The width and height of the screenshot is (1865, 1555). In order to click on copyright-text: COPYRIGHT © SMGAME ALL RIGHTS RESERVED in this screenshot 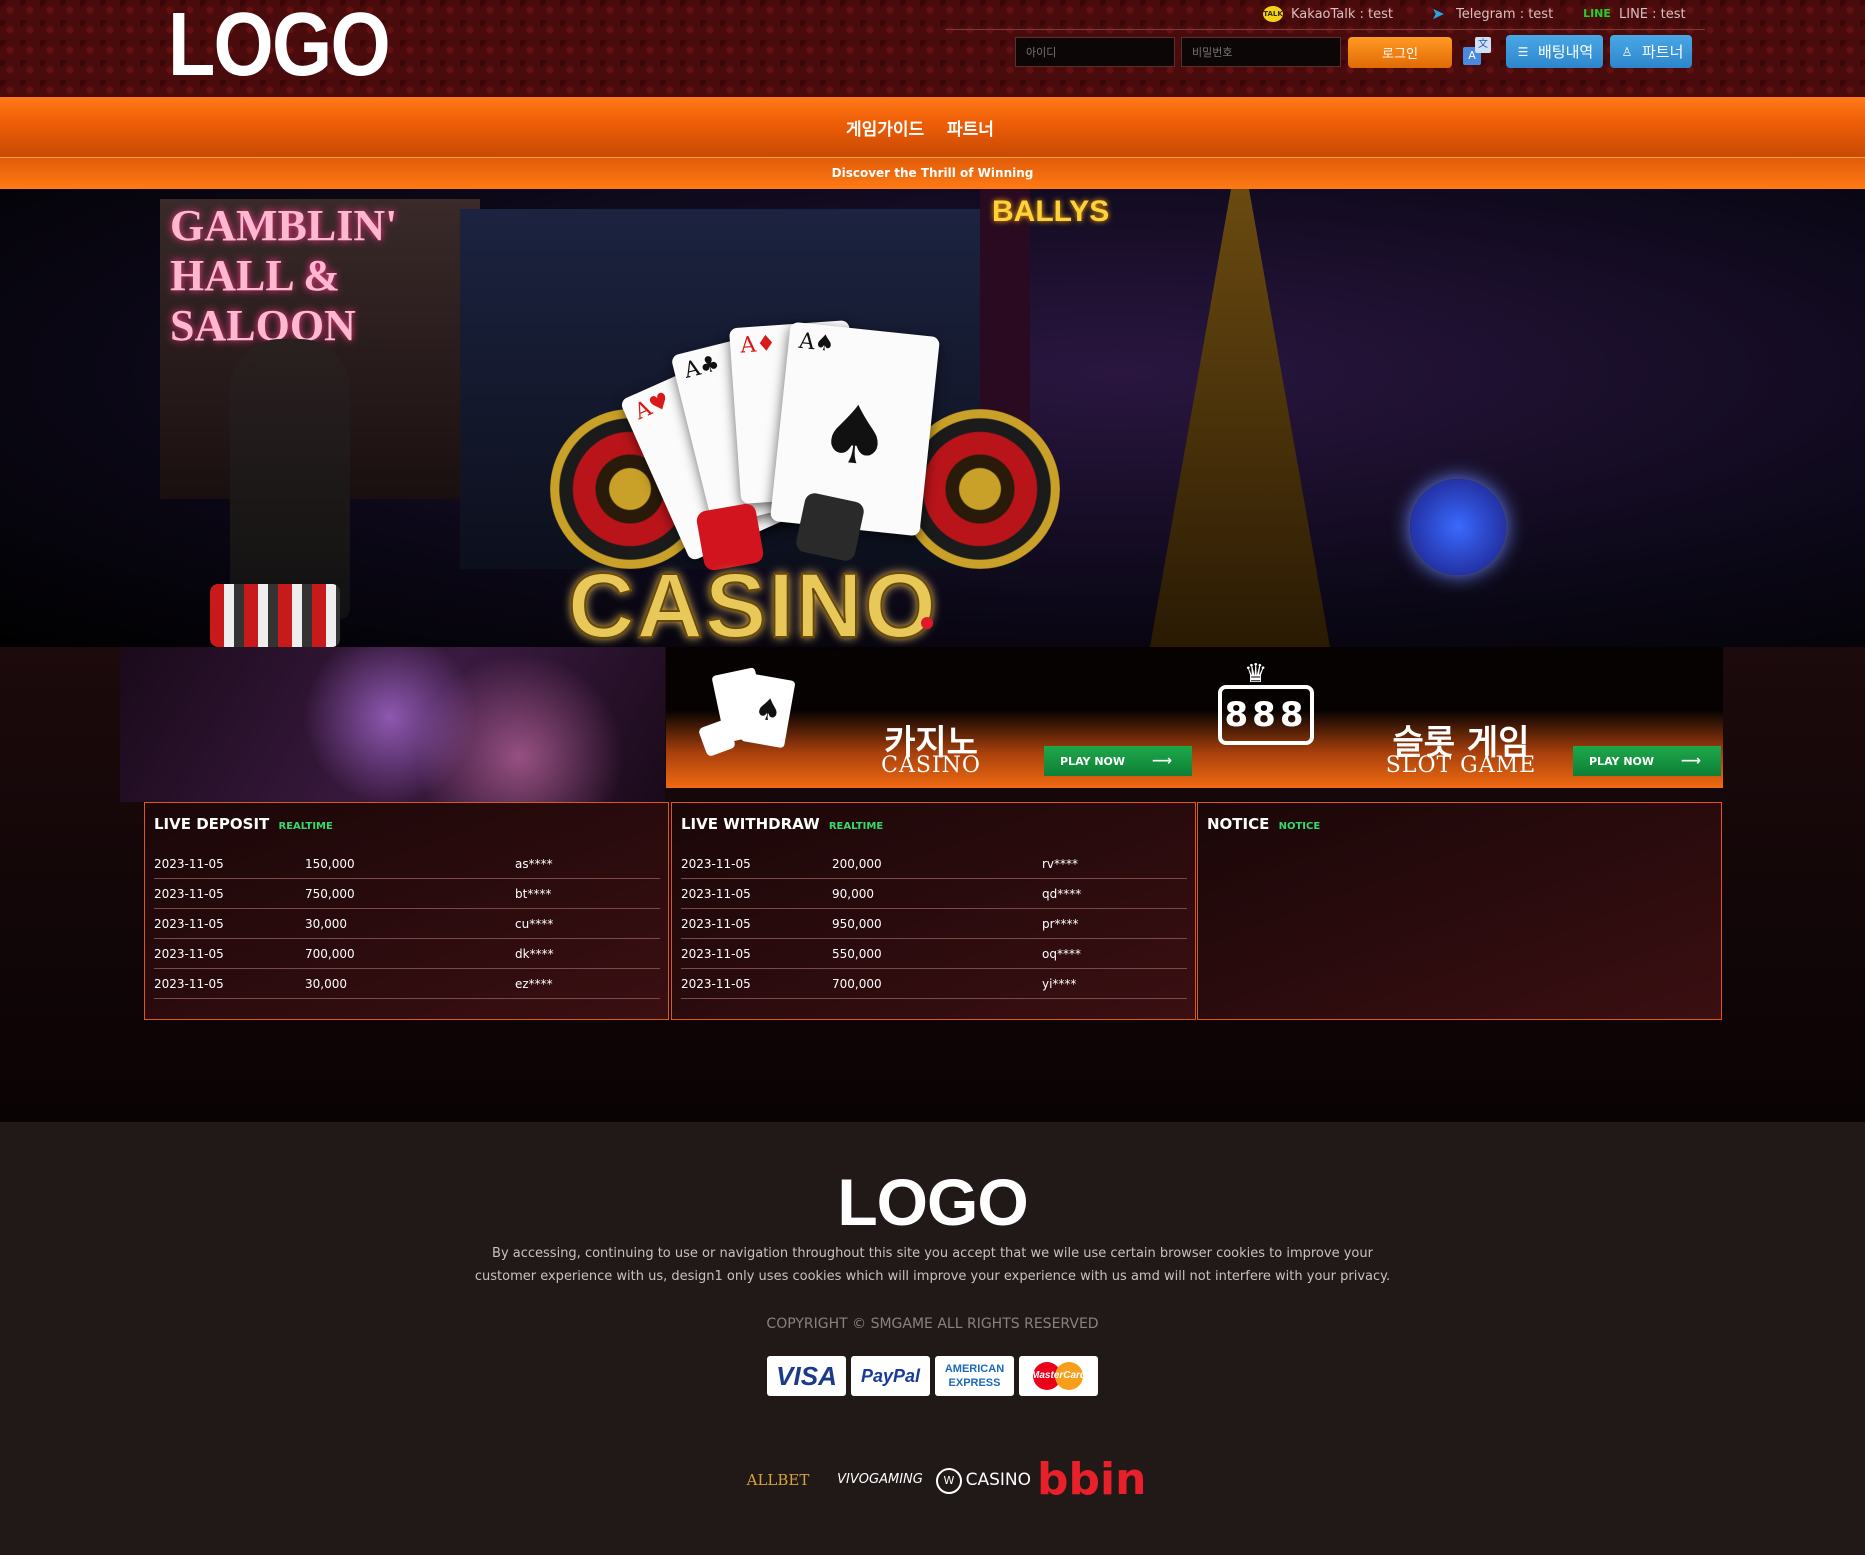, I will do `click(932, 1324)`.